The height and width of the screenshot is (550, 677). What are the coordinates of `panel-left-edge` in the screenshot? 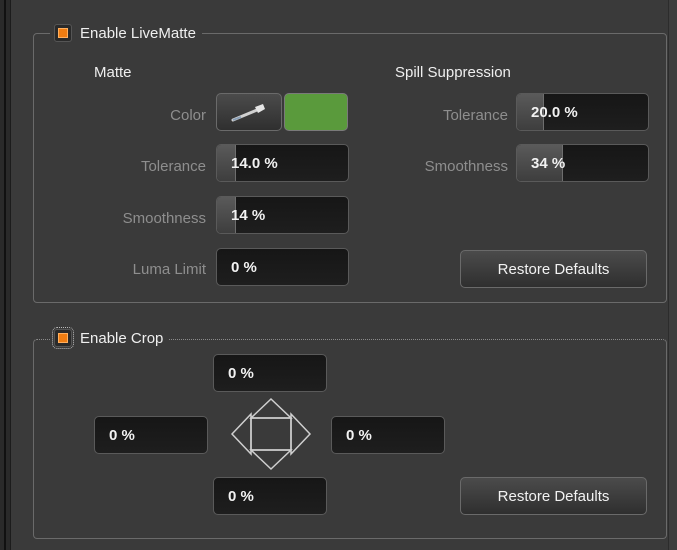 It's located at (5, 275).